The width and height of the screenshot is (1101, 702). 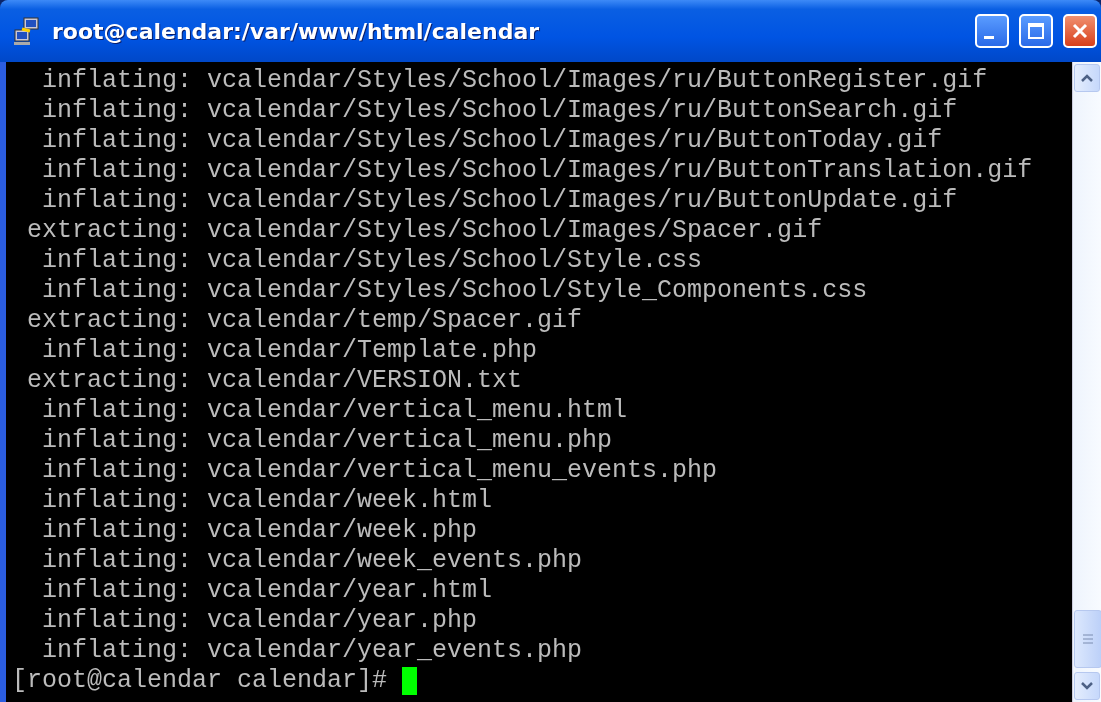 What do you see at coordinates (1086, 382) in the screenshot?
I see `scrollbar` at bounding box center [1086, 382].